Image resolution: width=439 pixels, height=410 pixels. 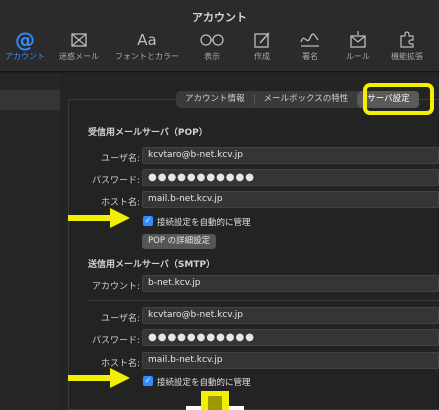 What do you see at coordinates (398, 99) in the screenshot?
I see `server-settings-highlight` at bounding box center [398, 99].